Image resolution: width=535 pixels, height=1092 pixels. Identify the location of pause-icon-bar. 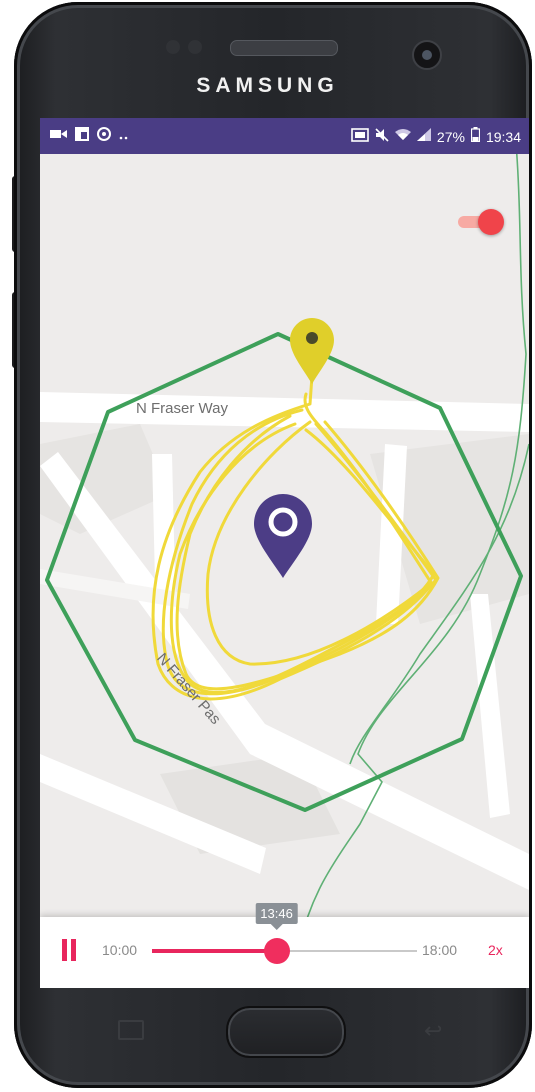
(73, 950).